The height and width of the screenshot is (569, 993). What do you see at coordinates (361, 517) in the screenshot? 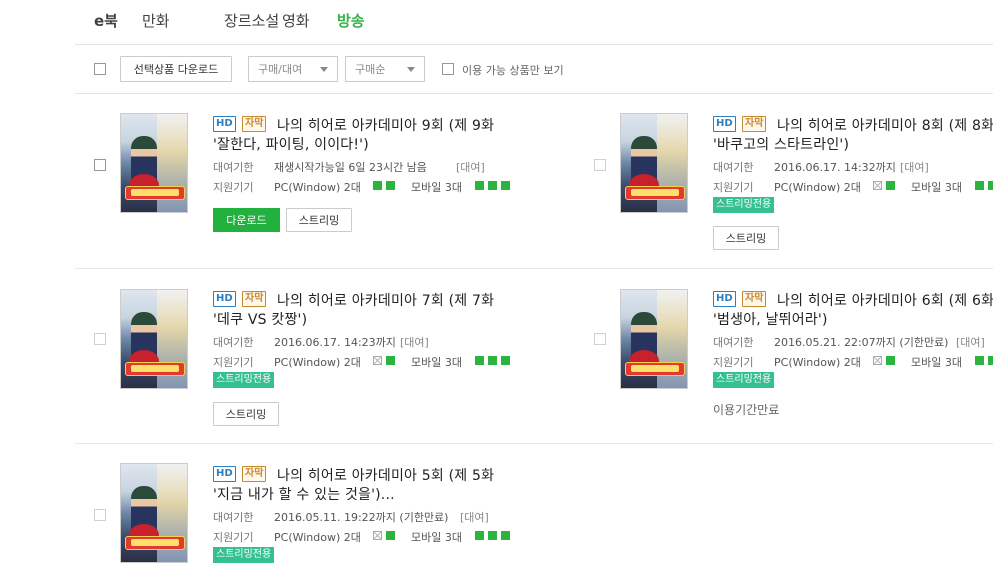
I see `rent-period-value: 2016.05.11. 19:22까지 (기한만료)` at bounding box center [361, 517].